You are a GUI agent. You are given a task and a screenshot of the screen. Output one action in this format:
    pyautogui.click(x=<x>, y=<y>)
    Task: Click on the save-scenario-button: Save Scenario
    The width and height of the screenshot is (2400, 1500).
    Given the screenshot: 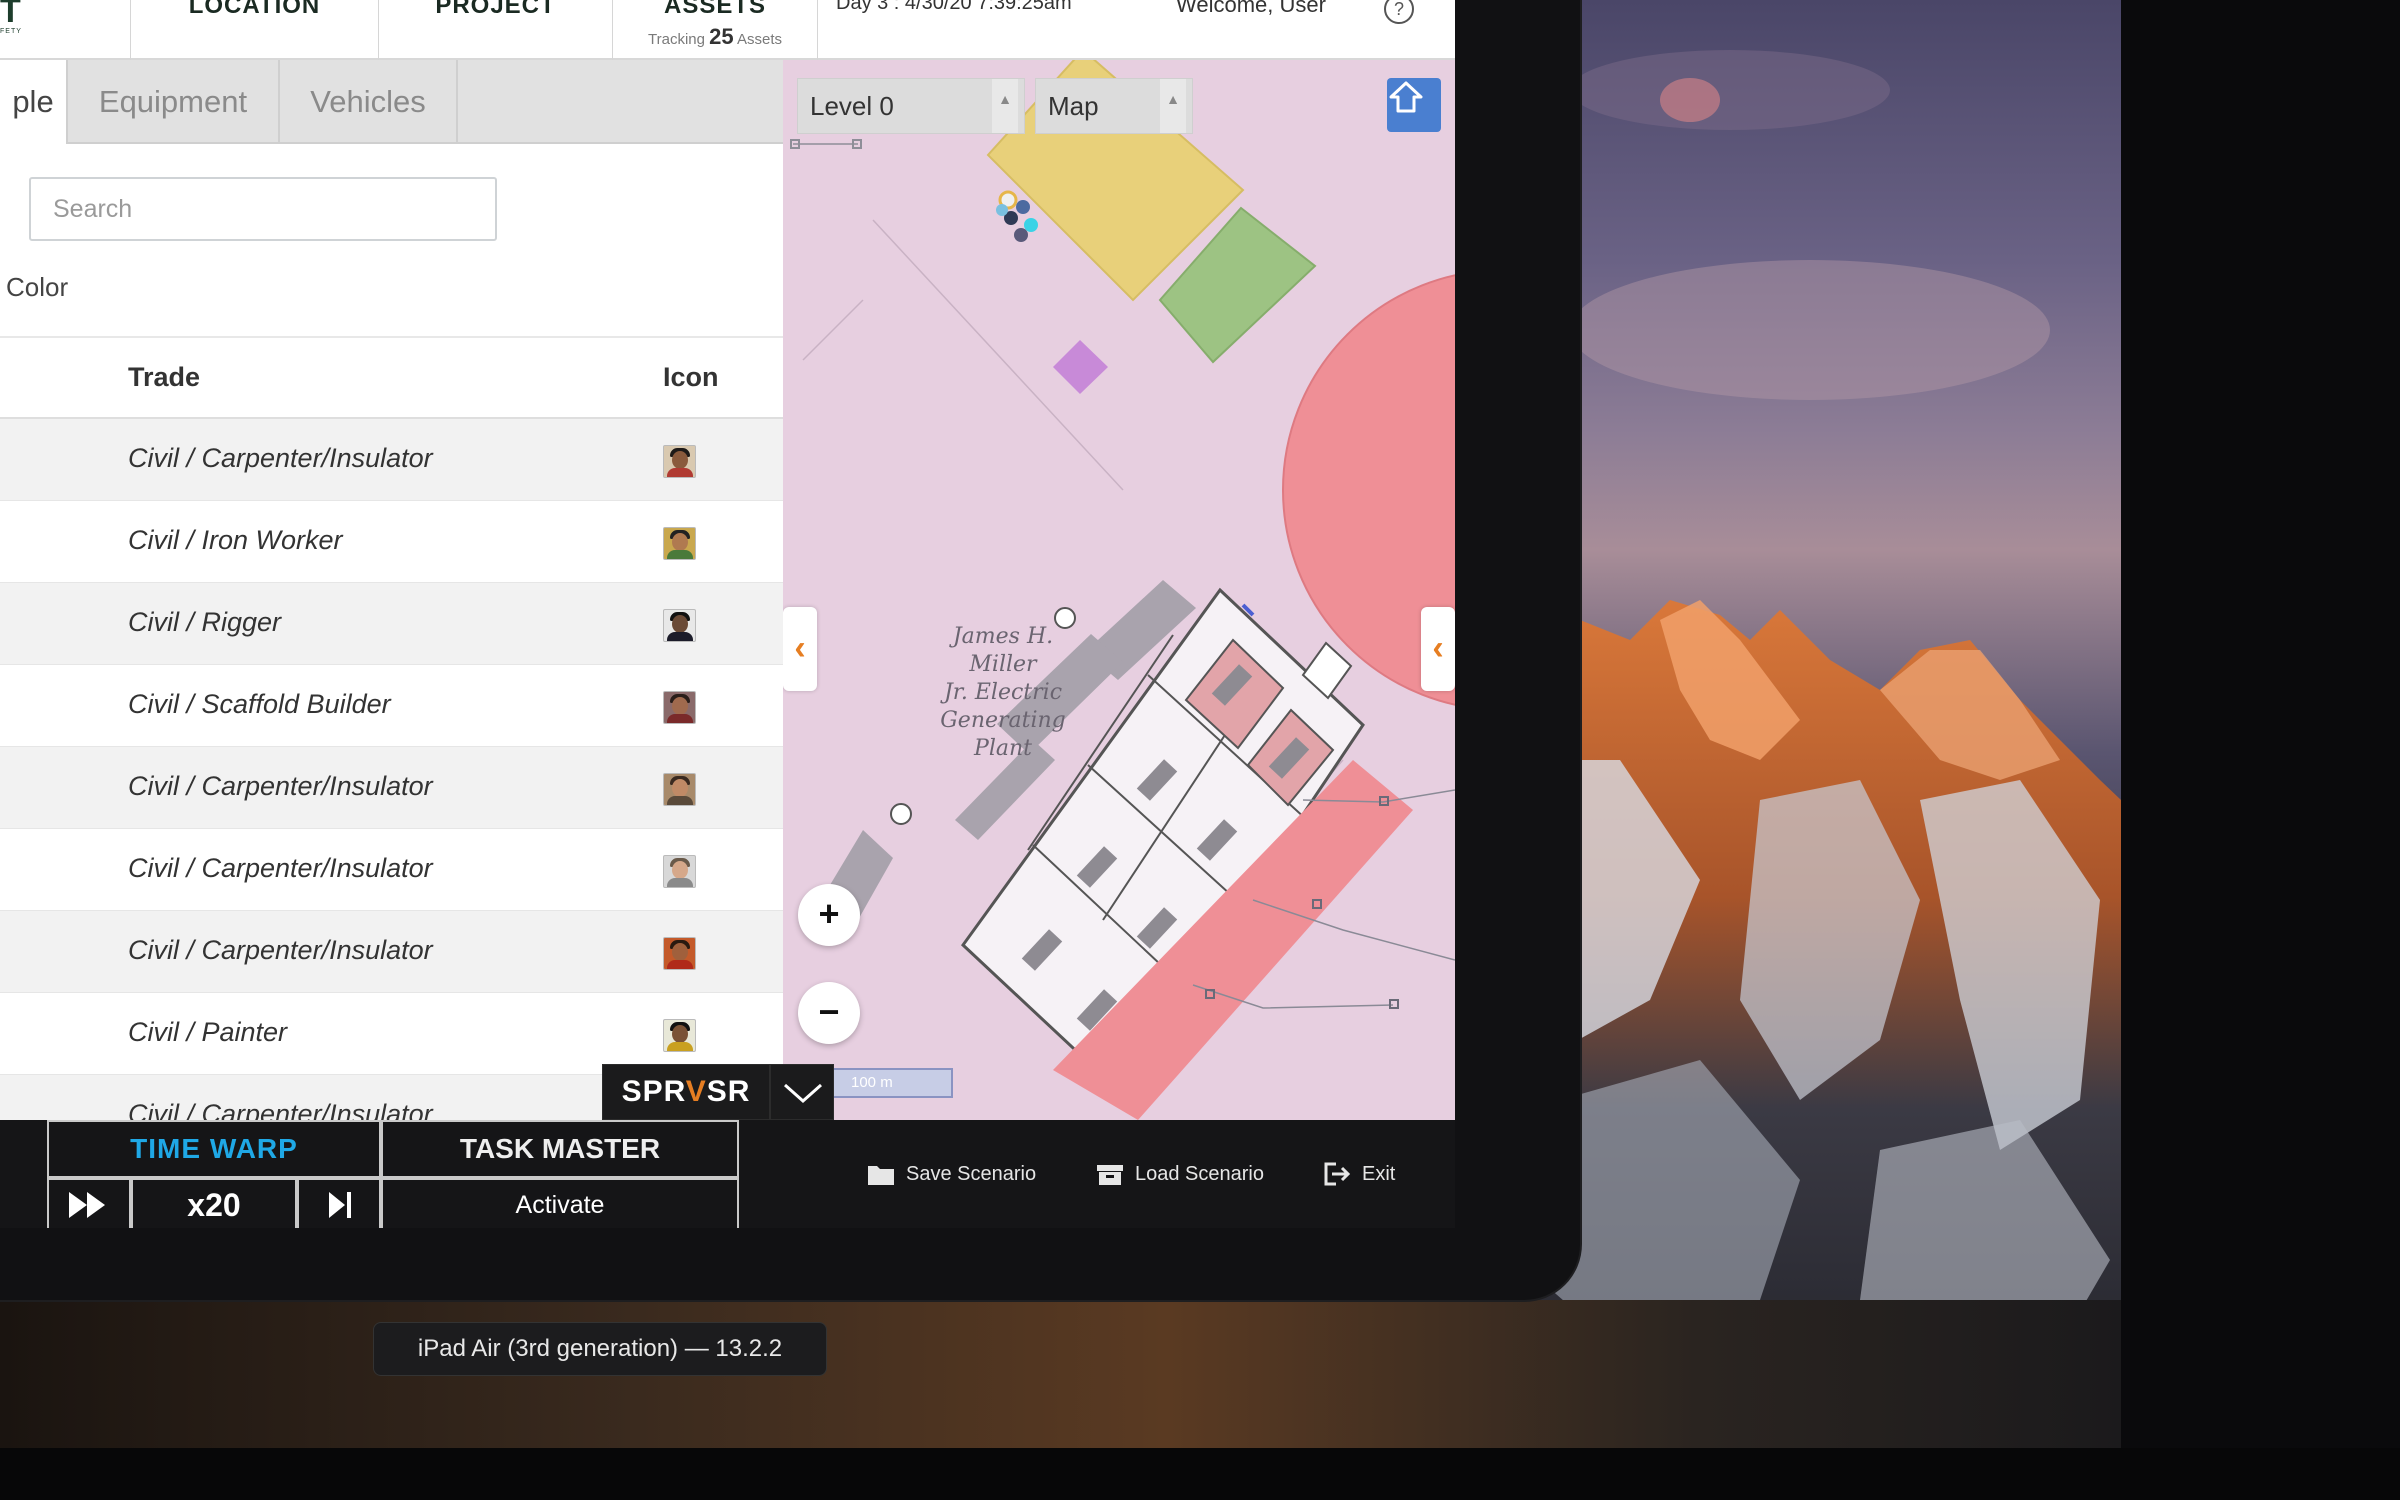 What is the action you would take?
    pyautogui.click(x=951, y=1174)
    